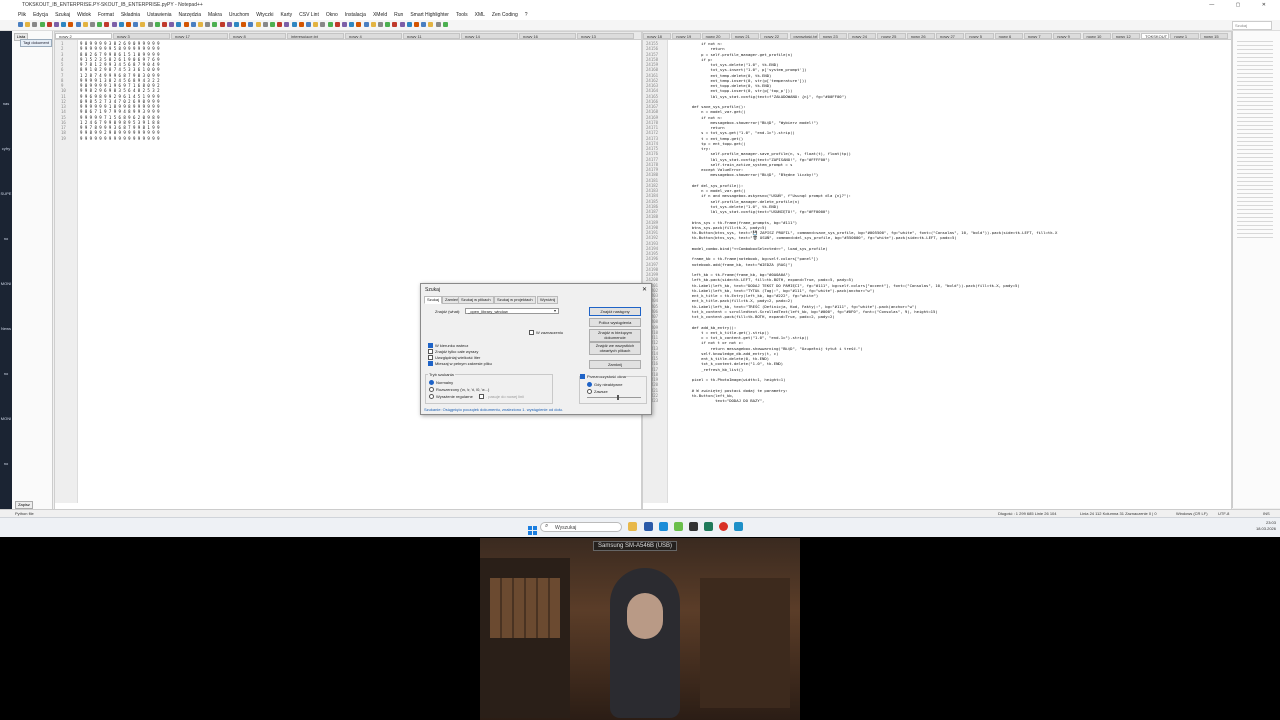 Image resolution: width=1280 pixels, height=720 pixels. Describe the element at coordinates (632, 526) in the screenshot. I see `file-explorer-icon` at that location.